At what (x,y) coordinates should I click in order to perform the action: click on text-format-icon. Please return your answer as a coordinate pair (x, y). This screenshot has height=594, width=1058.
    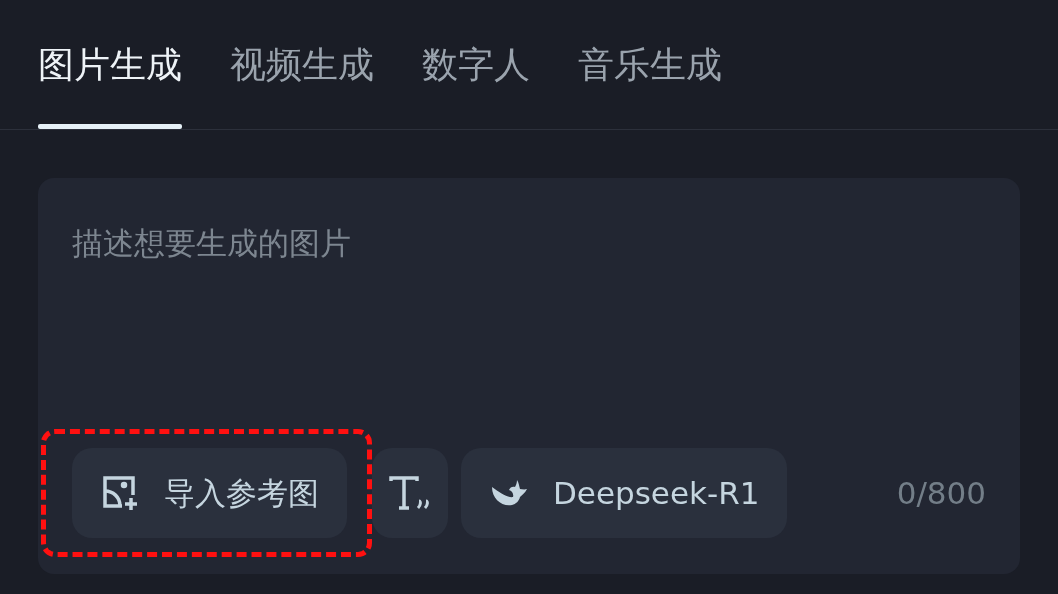
    Looking at the image, I should click on (410, 493).